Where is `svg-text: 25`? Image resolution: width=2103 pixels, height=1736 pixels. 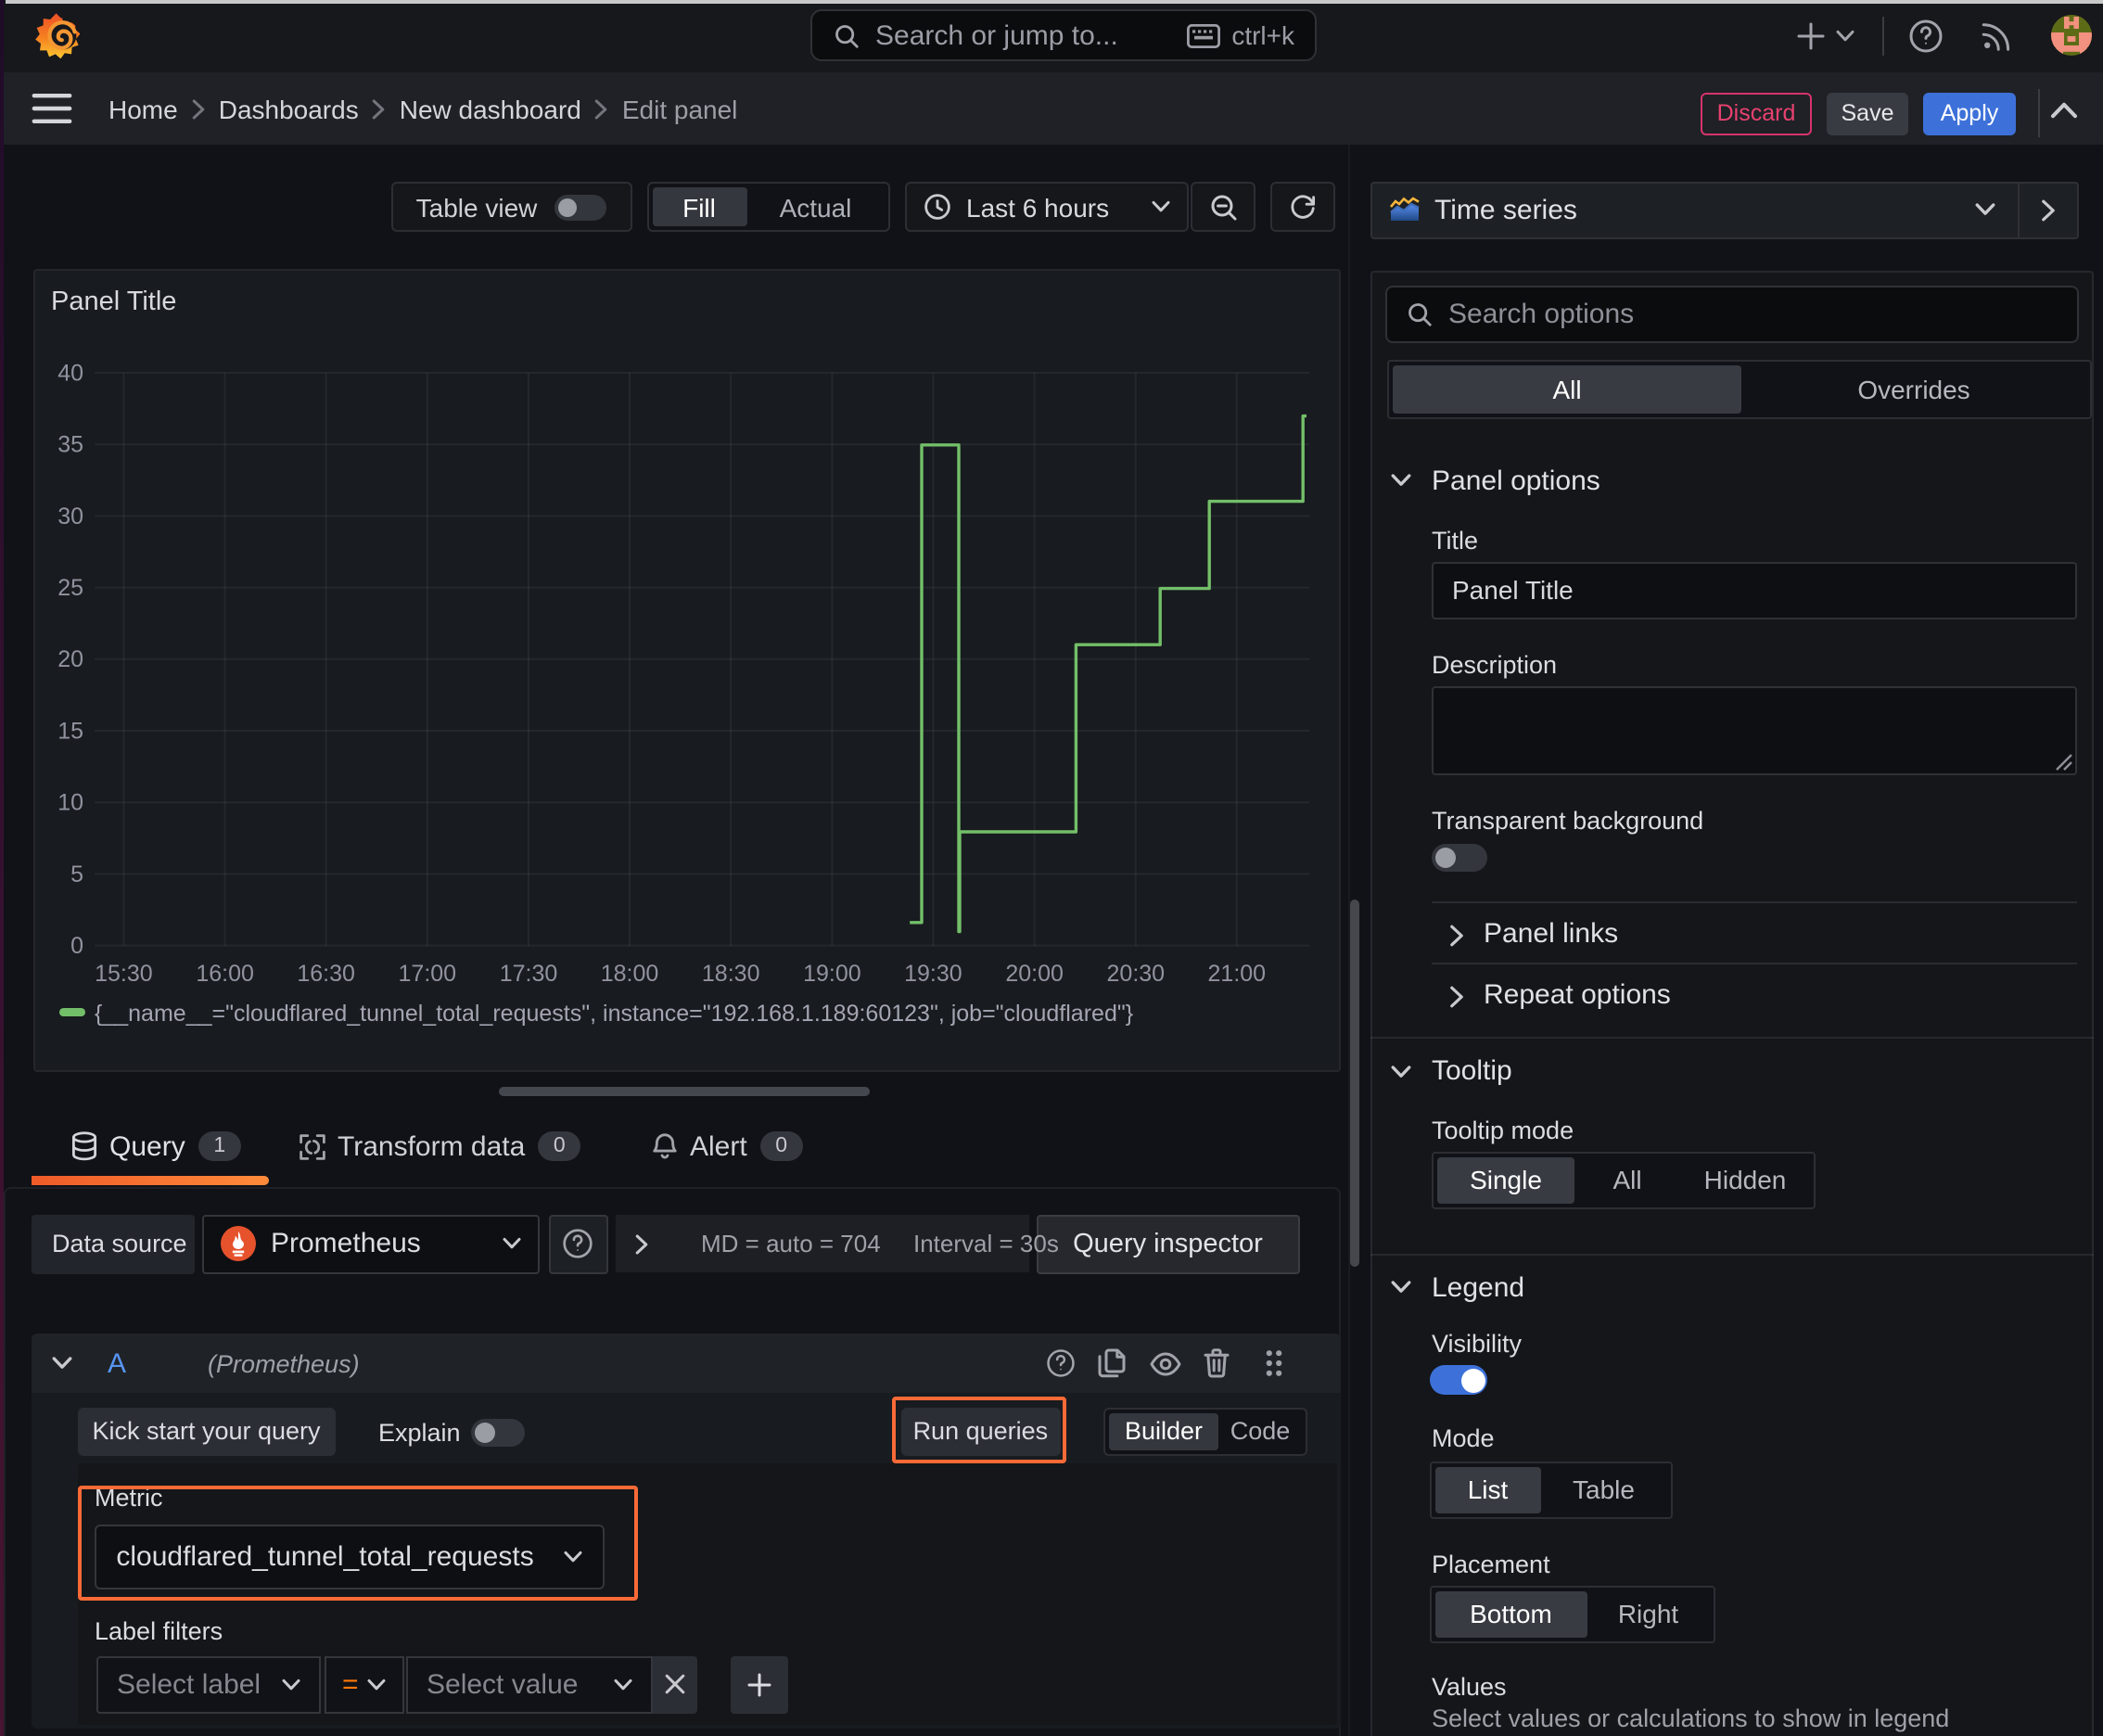
svg-text: 25 is located at coordinates (70, 588).